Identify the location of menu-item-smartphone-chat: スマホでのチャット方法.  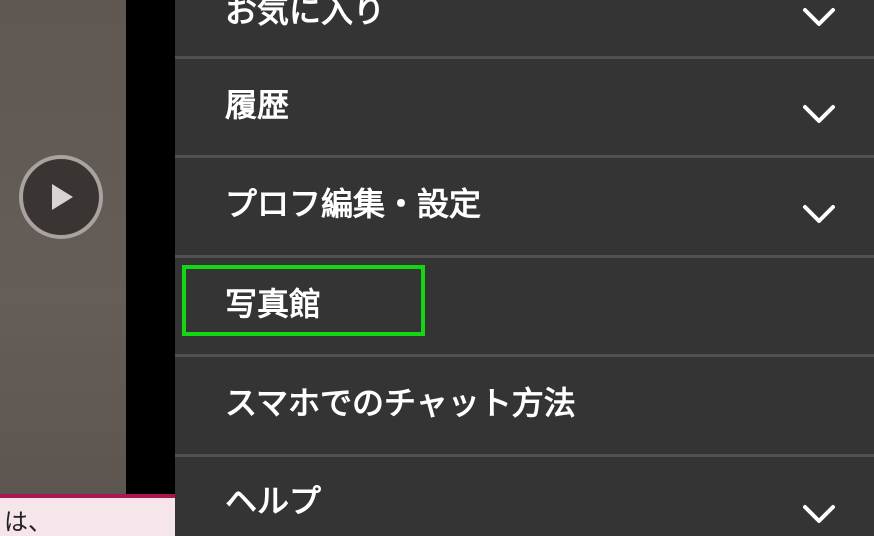
(524, 406).